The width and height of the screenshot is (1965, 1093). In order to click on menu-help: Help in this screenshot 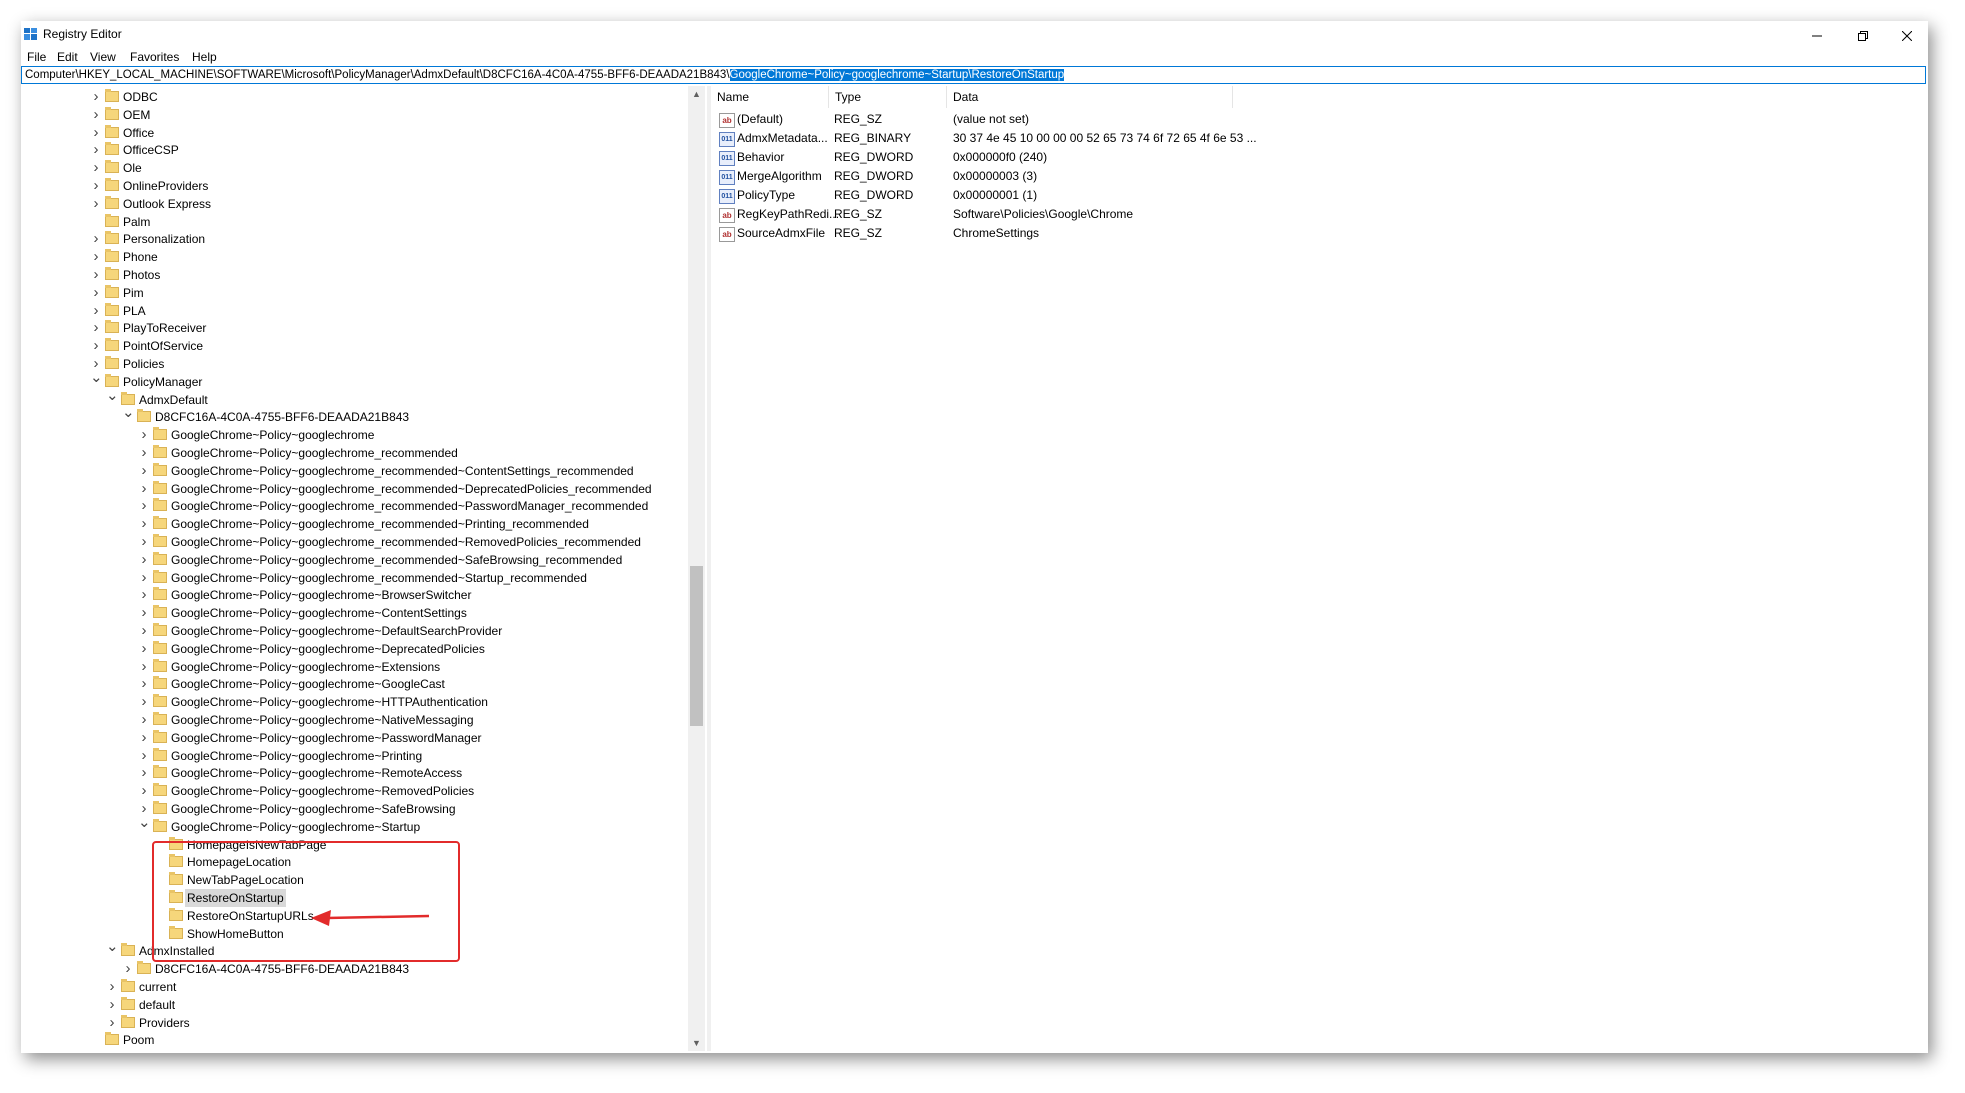, I will do `click(204, 57)`.